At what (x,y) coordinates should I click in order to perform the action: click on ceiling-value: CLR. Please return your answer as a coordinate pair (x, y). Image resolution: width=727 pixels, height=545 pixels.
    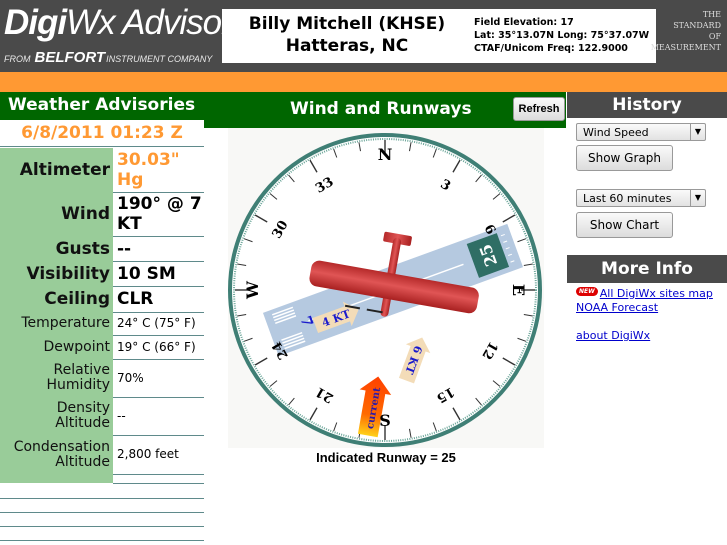
    Looking at the image, I should click on (158, 299).